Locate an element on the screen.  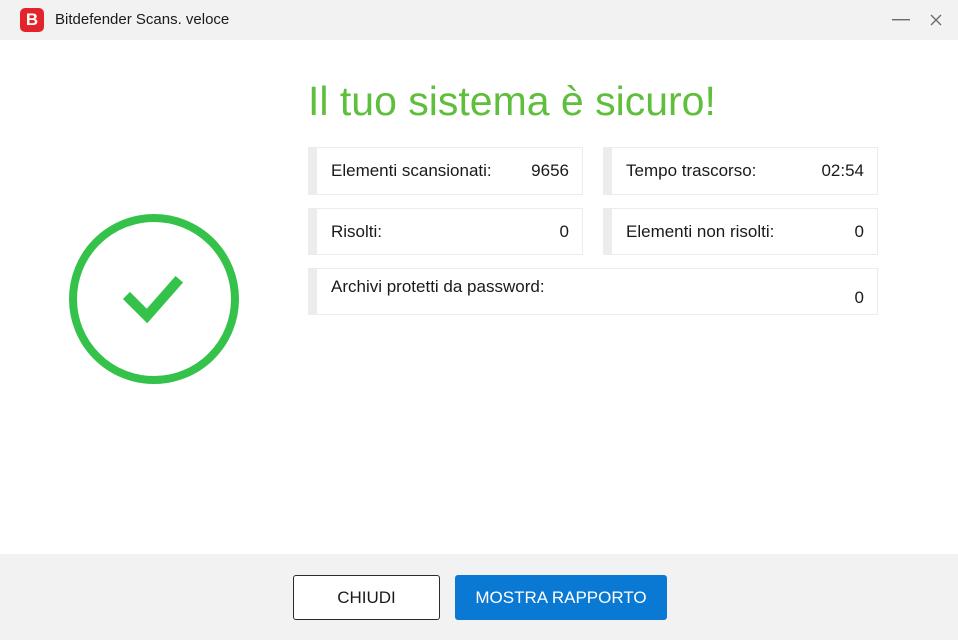
close-icon is located at coordinates (936, 20).